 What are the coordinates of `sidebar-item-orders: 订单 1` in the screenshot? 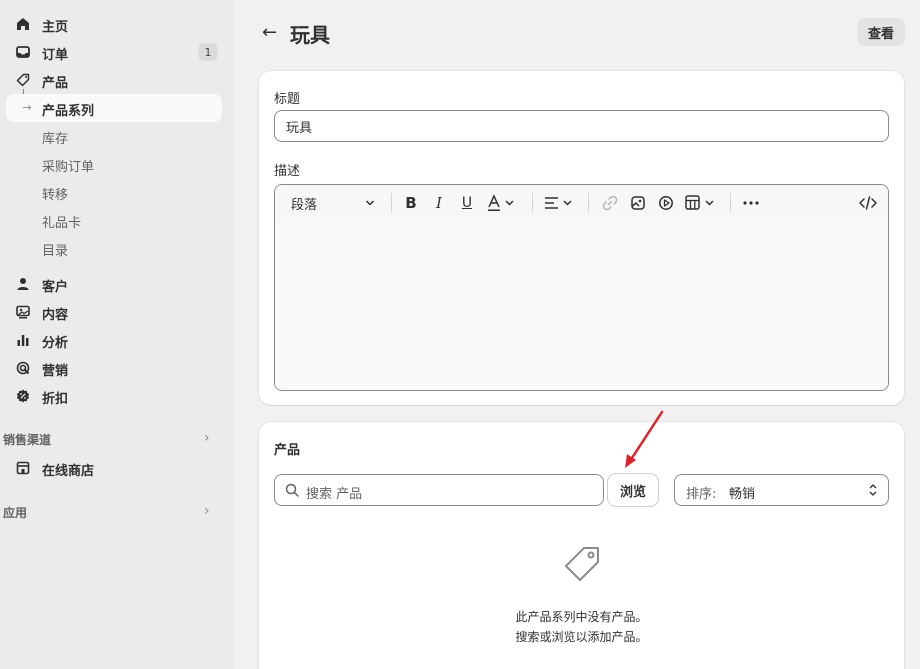 It's located at (114, 52).